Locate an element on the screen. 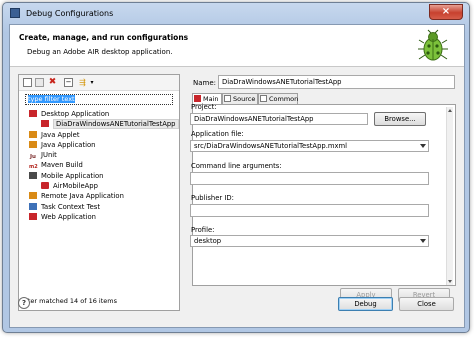  debug-app-icon is located at coordinates (15, 13).